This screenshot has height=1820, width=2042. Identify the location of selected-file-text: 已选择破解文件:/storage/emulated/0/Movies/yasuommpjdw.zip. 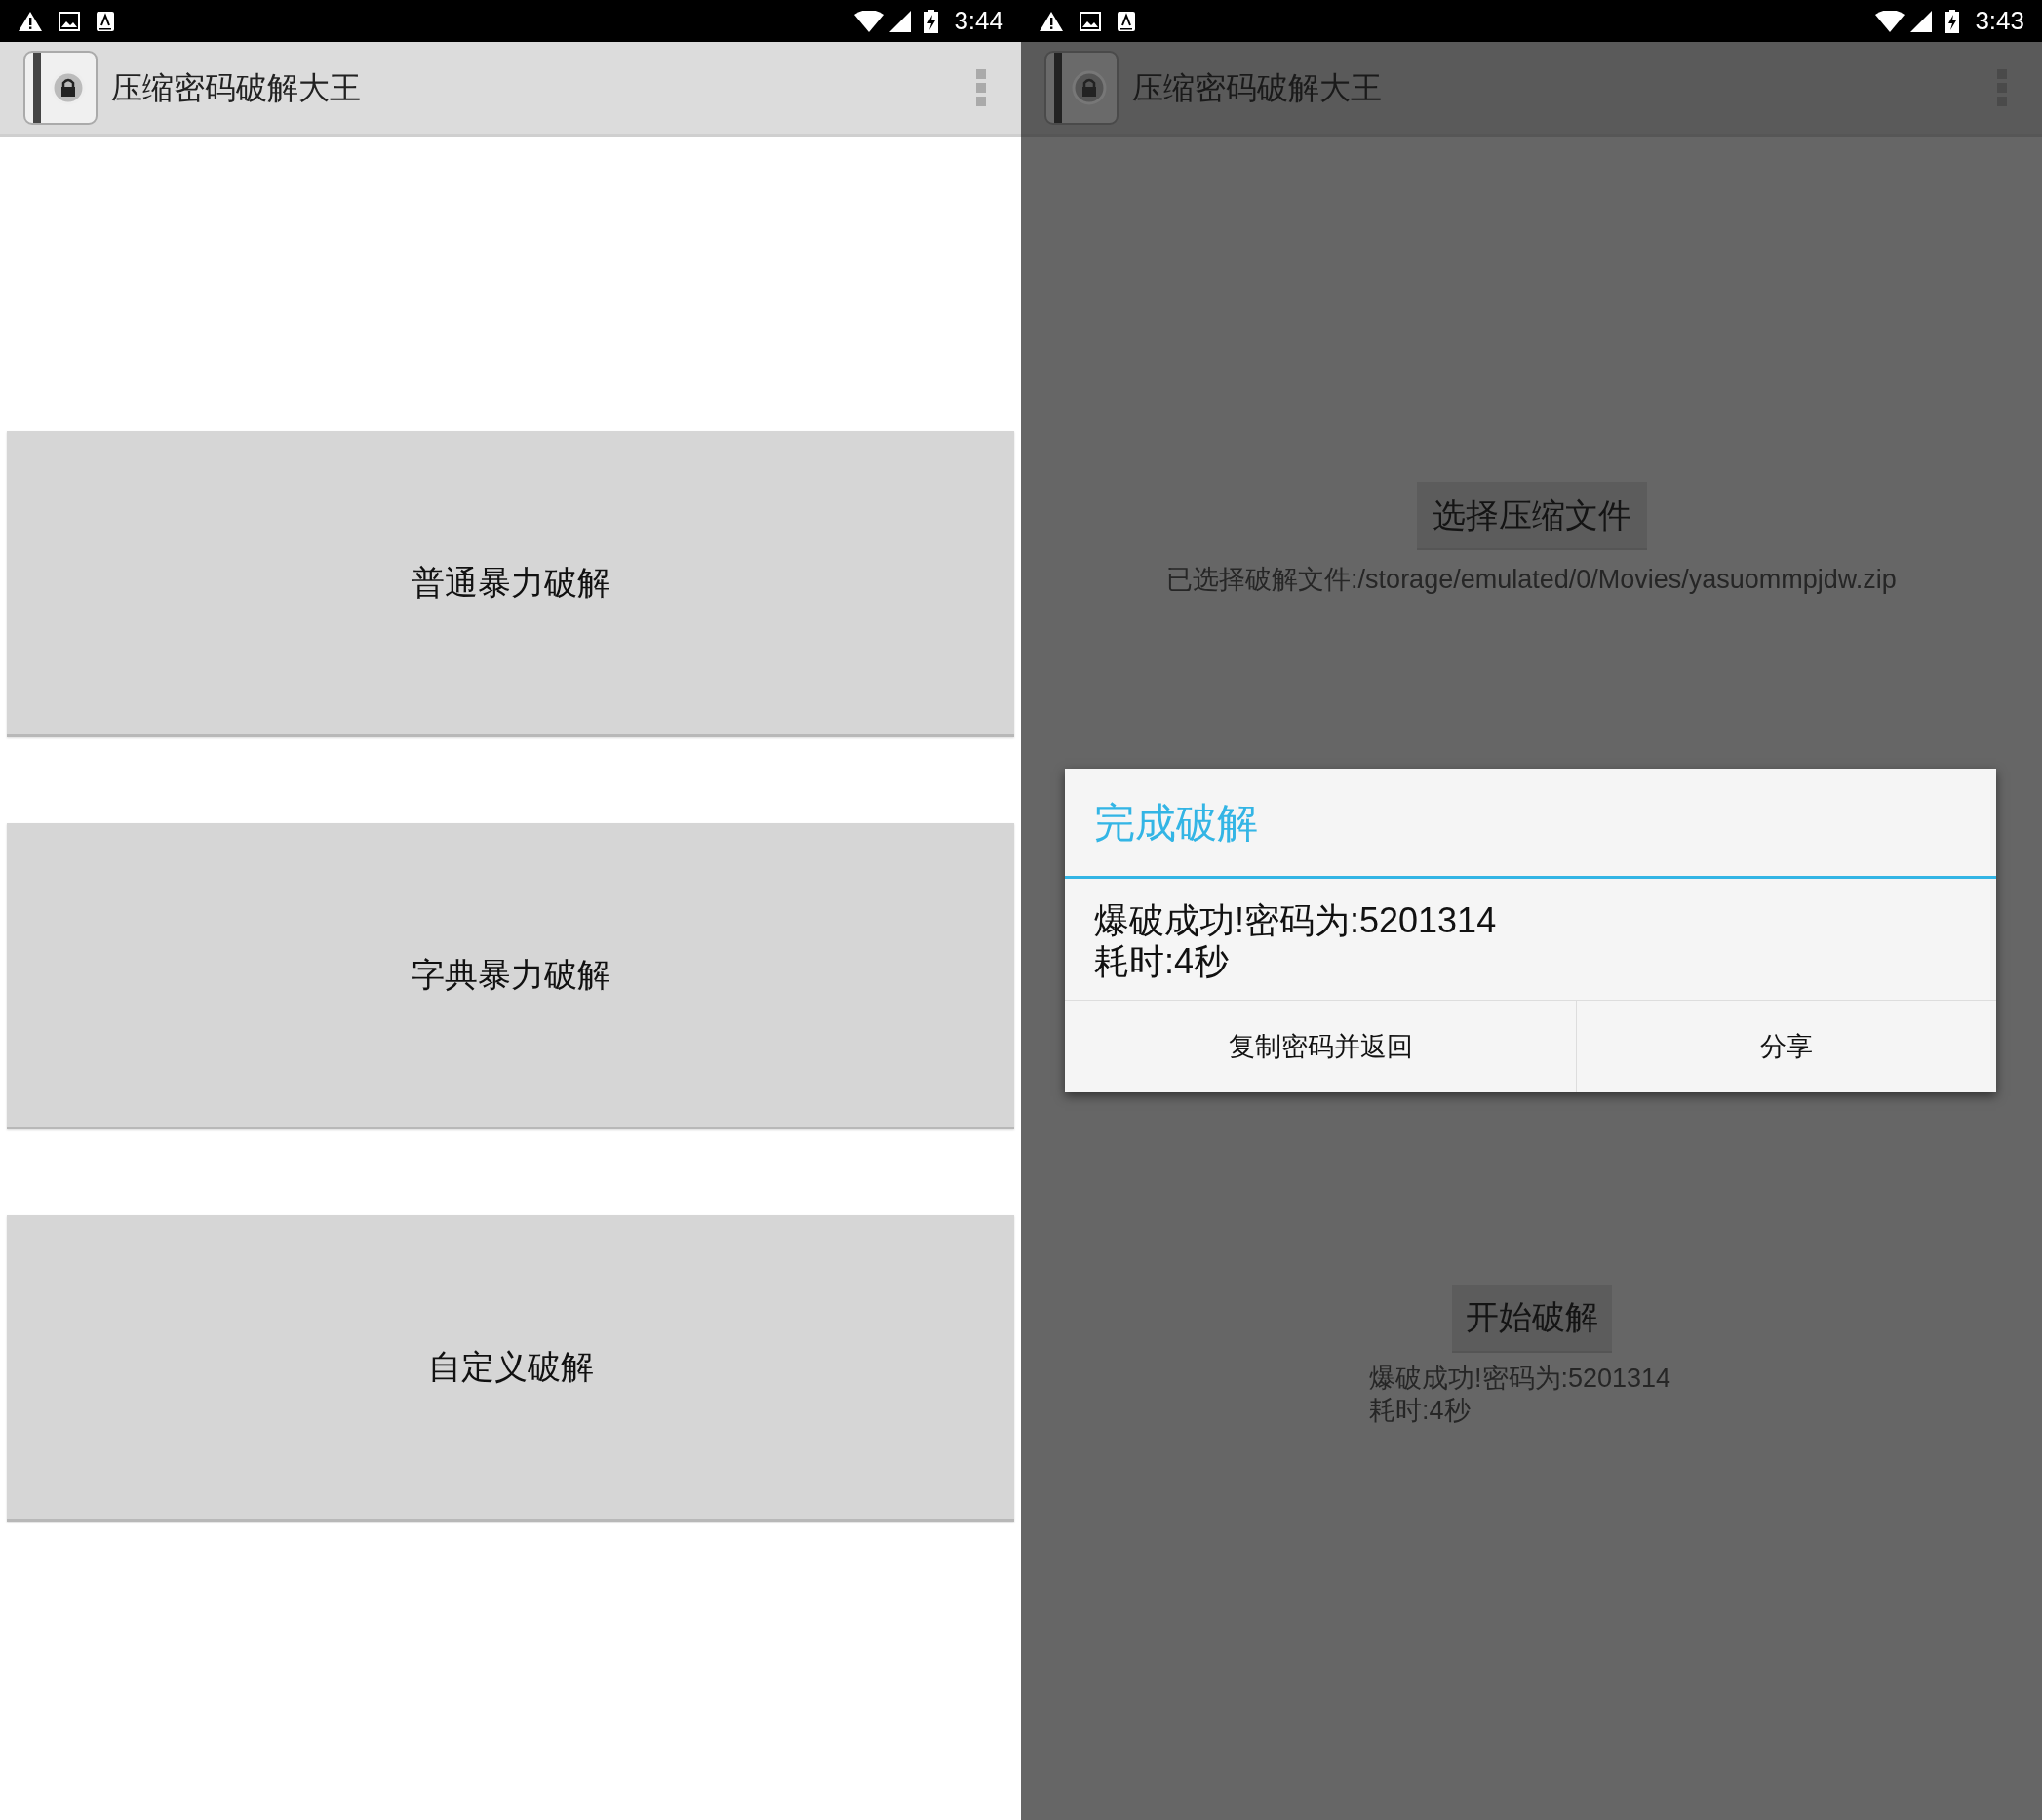
(1531, 580).